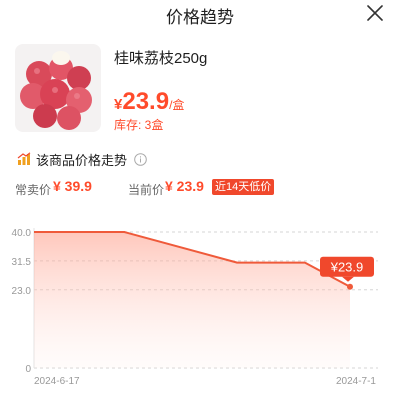 The width and height of the screenshot is (400, 408). What do you see at coordinates (22, 291) in the screenshot?
I see `y-tick-label: 23.0` at bounding box center [22, 291].